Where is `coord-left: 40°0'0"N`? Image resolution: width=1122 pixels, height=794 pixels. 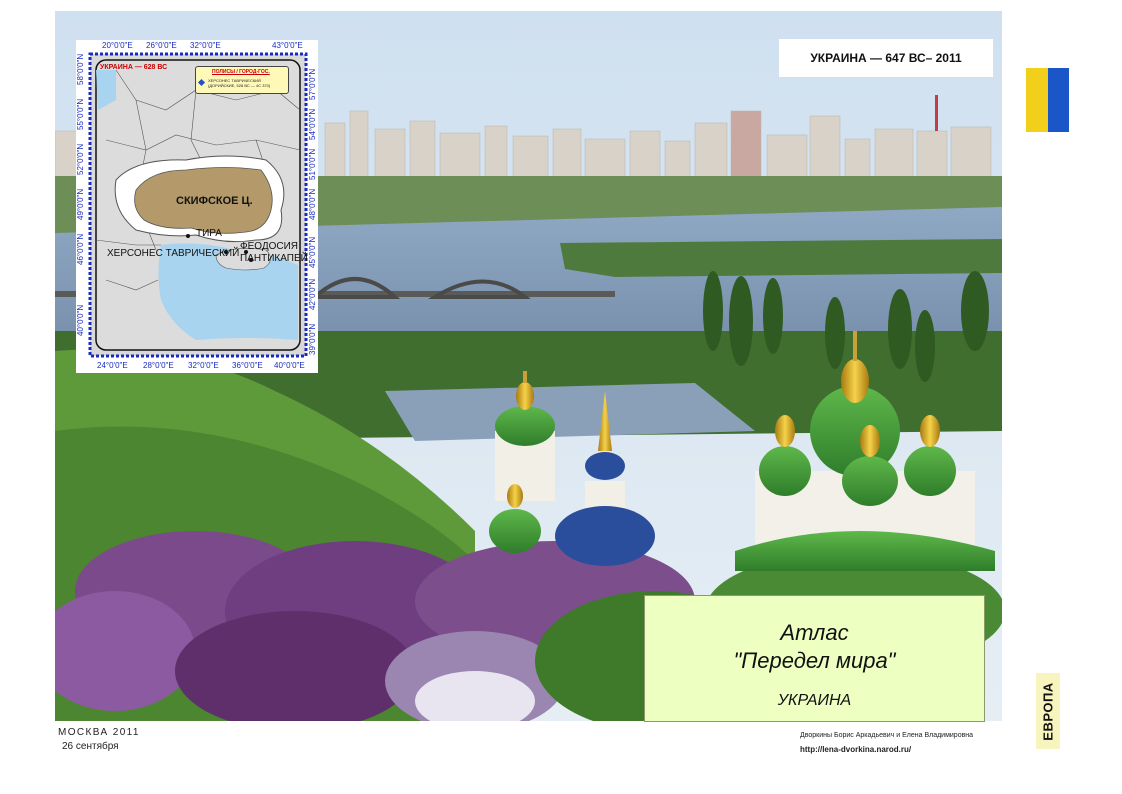
coord-left: 40°0'0"N is located at coordinates (80, 320).